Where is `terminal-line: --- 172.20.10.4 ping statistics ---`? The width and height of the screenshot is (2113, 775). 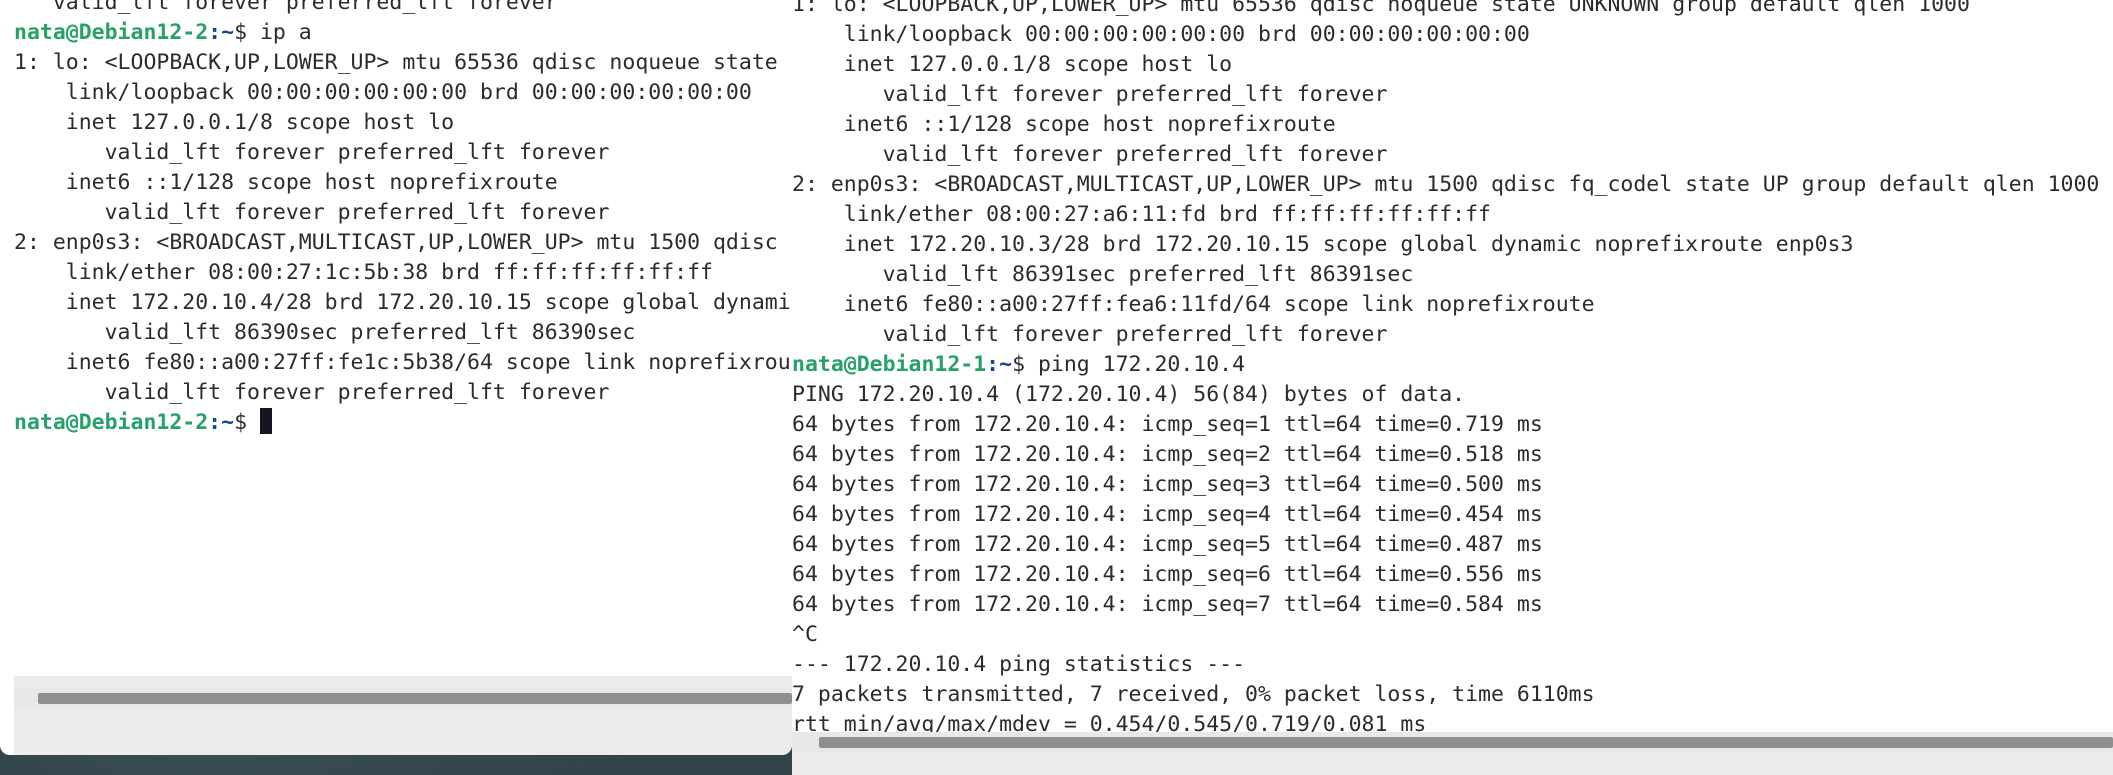 terminal-line: --- 172.20.10.4 ping statistics --- is located at coordinates (1019, 664).